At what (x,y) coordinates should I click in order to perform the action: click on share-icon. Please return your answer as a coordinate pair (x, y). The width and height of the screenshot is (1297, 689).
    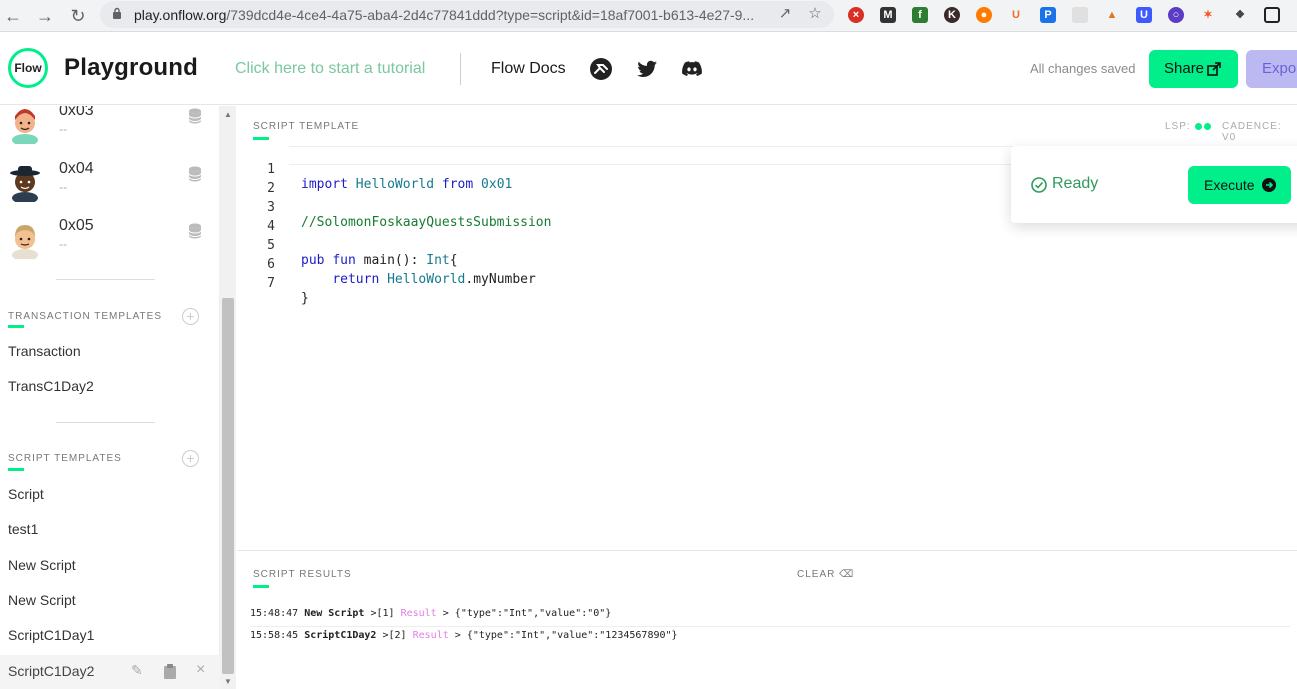
    Looking at the image, I should click on (1214, 69).